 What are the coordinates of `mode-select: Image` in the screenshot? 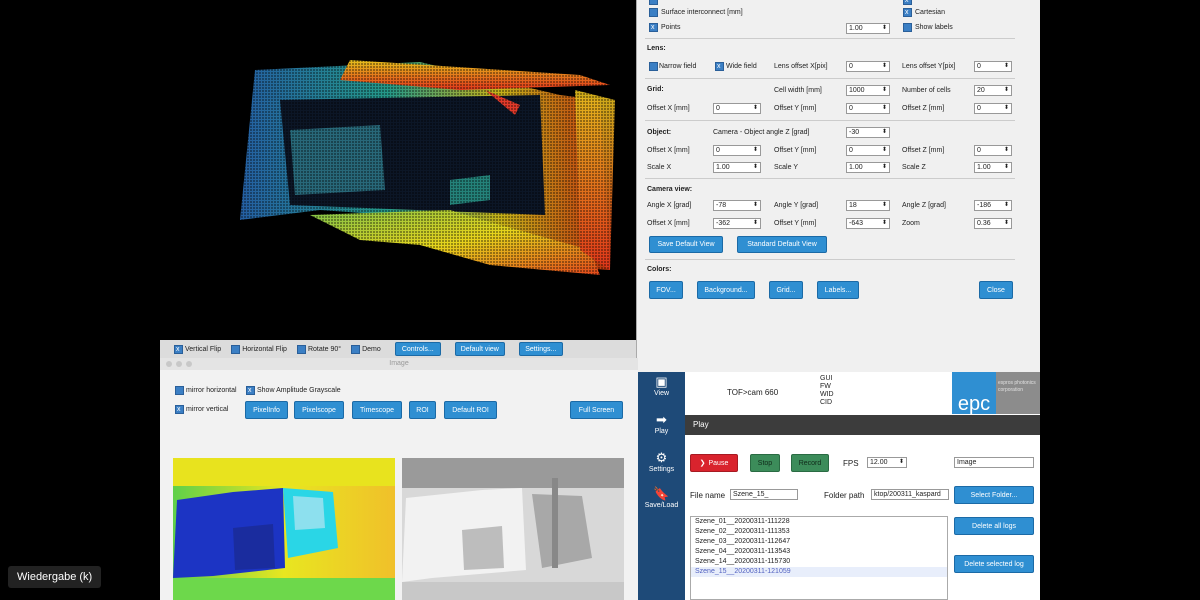 It's located at (994, 462).